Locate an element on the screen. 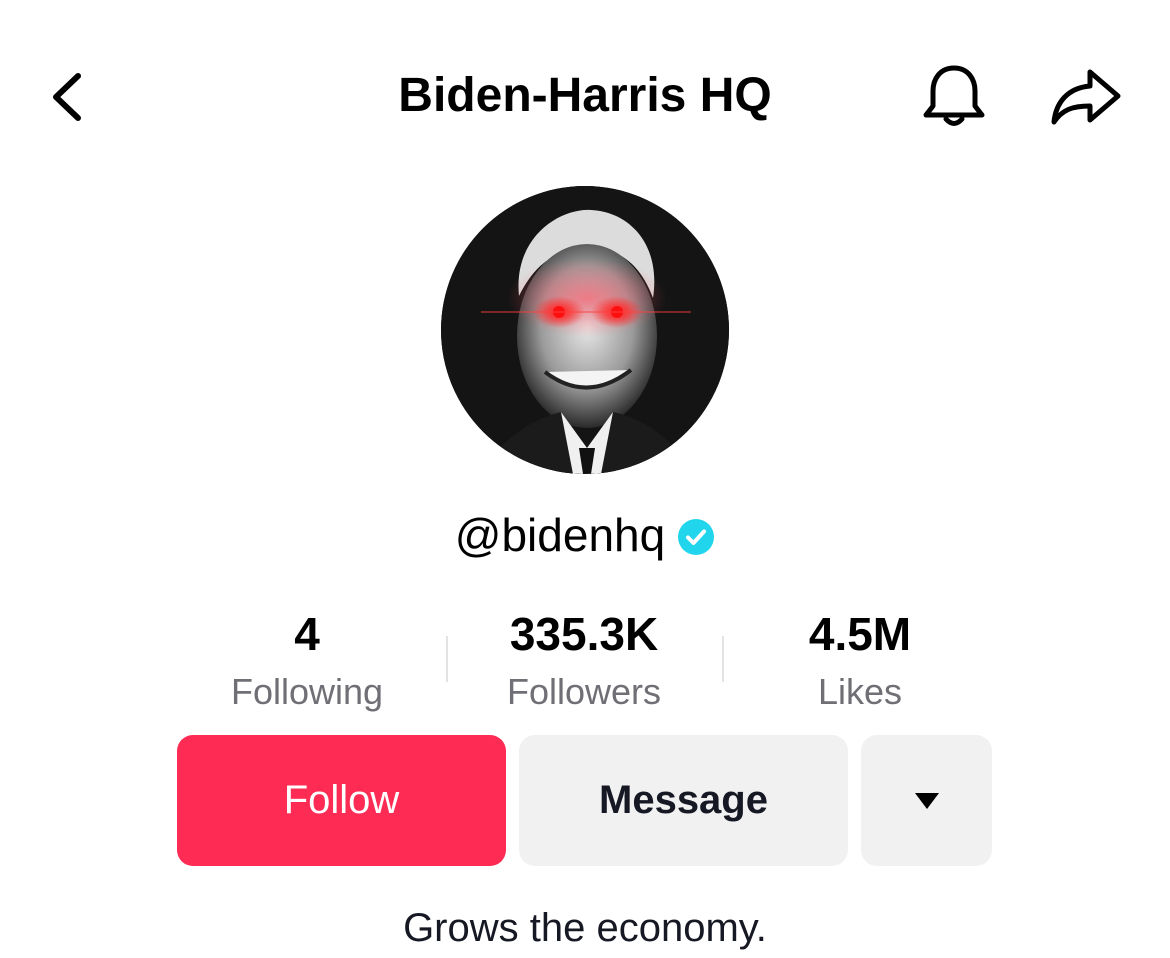 This screenshot has height=958, width=1170. more-options-button is located at coordinates (926, 800).